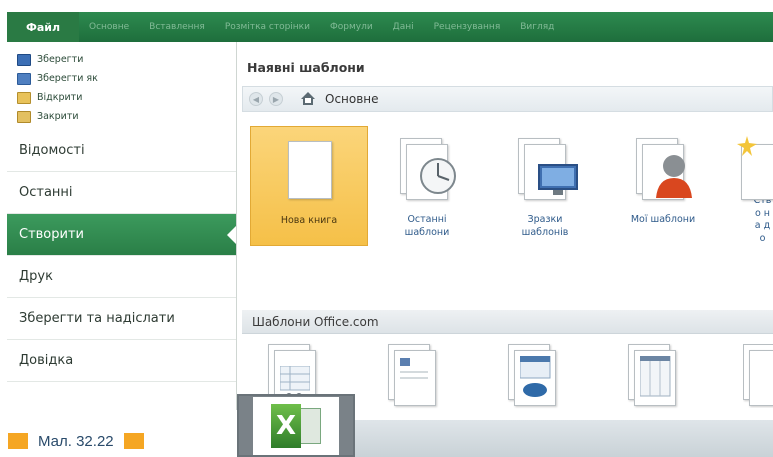 Image resolution: width=773 pixels, height=457 pixels. What do you see at coordinates (24, 116) in the screenshot?
I see `close-folder-icon` at bounding box center [24, 116].